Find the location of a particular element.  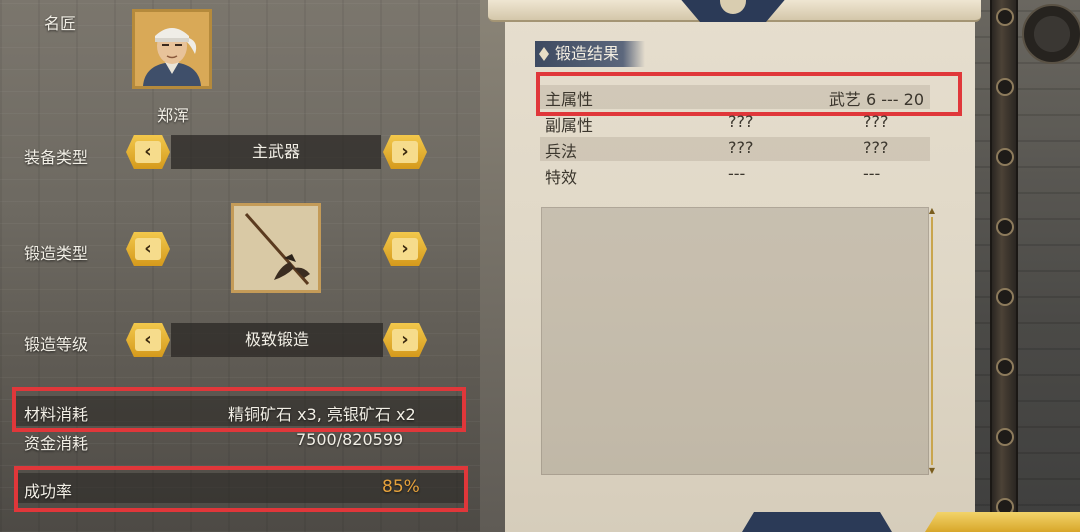

result-scrollbar: ▲ ▼ is located at coordinates (932, 341).